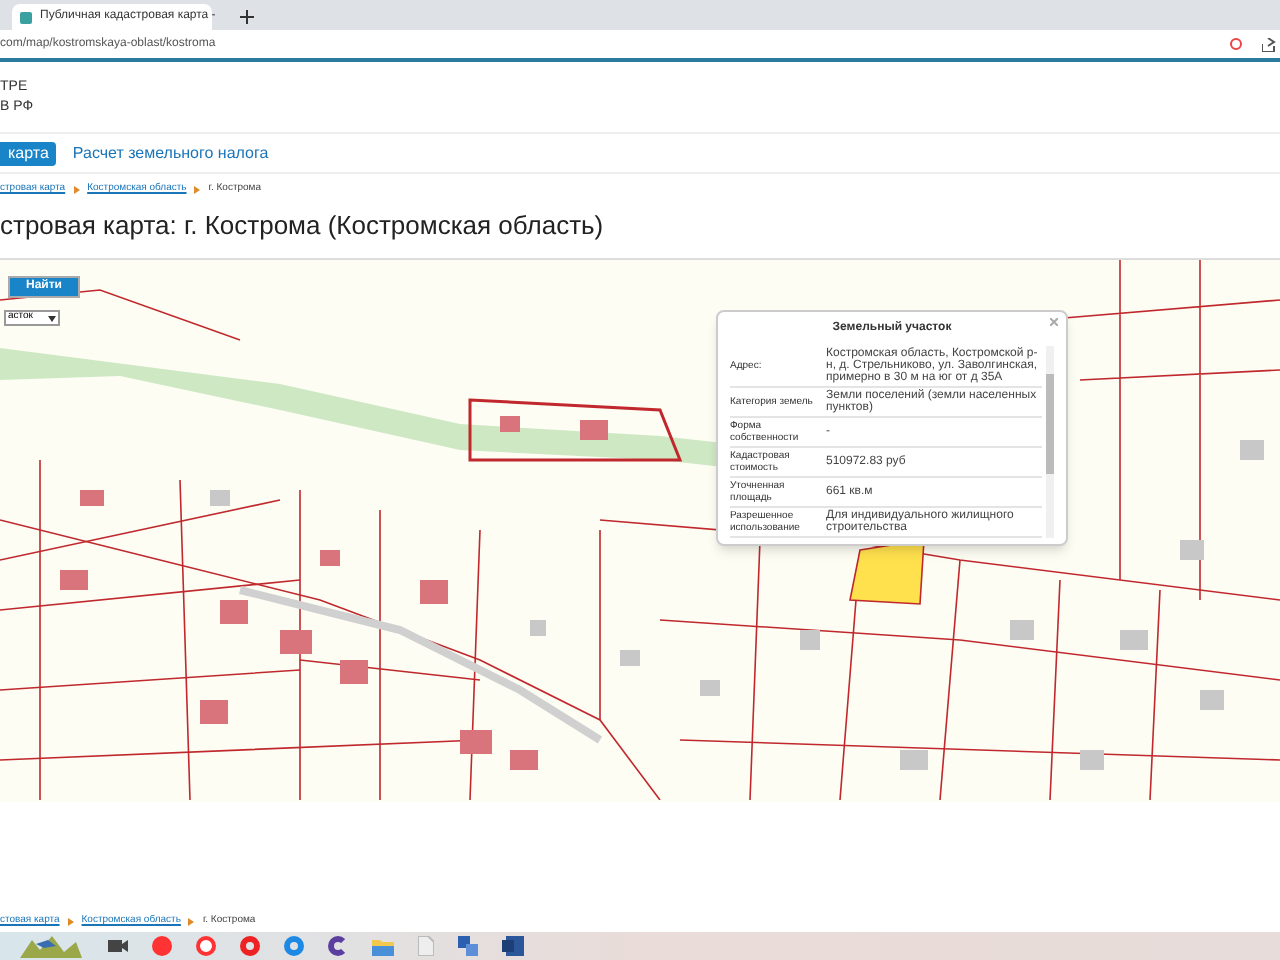 The width and height of the screenshot is (1280, 960). Describe the element at coordinates (52, 318) in the screenshot. I see `chevron-down-icon` at that location.